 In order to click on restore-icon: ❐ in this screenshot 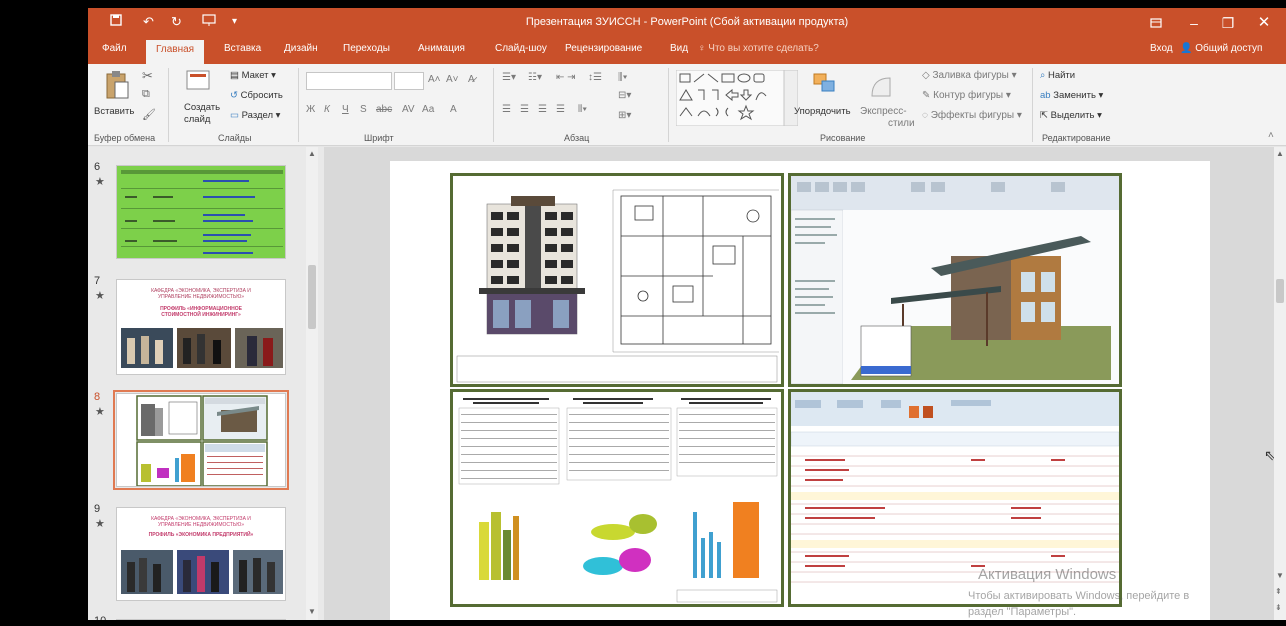, I will do `click(1228, 23)`.